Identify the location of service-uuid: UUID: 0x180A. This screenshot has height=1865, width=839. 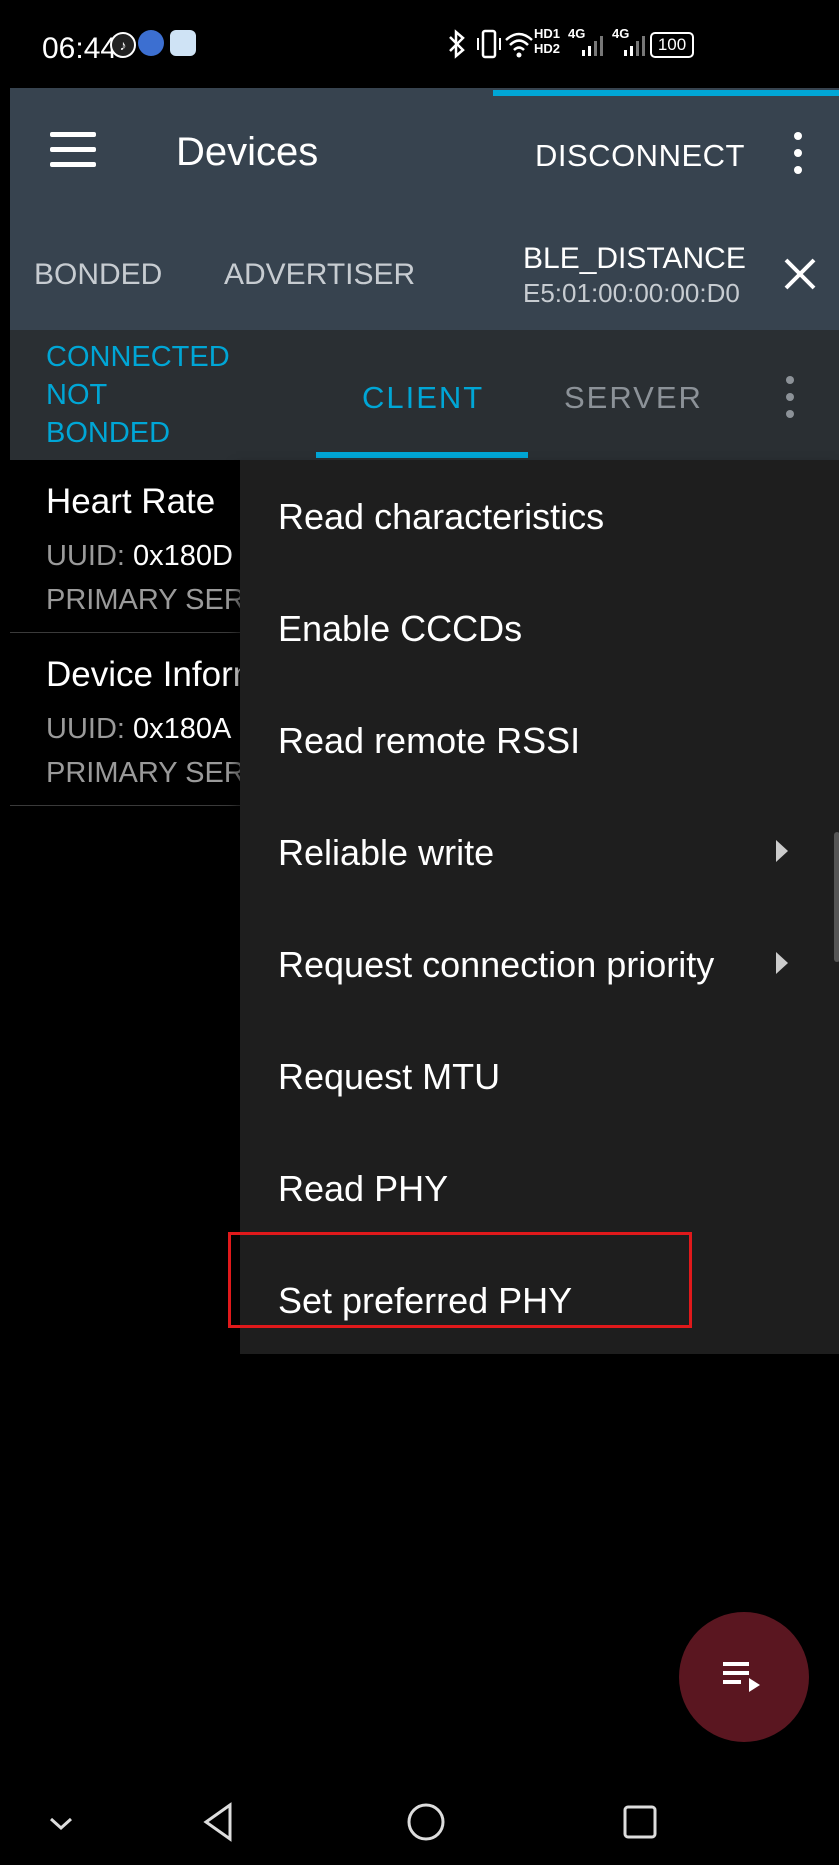
(138, 729).